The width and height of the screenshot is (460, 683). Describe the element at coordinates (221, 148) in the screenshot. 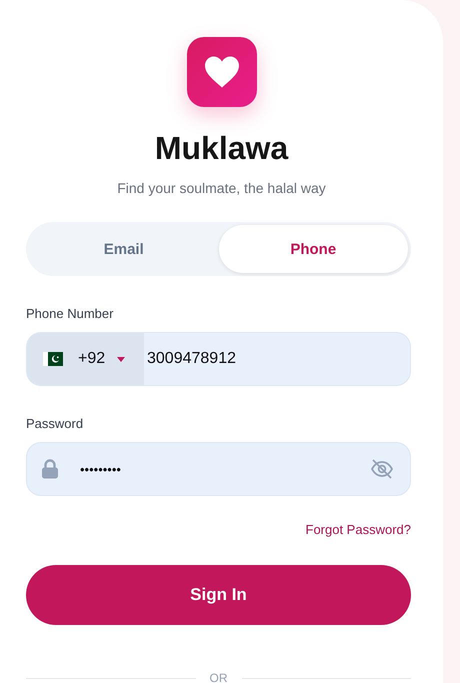

I see `app-title: Muklawa` at that location.